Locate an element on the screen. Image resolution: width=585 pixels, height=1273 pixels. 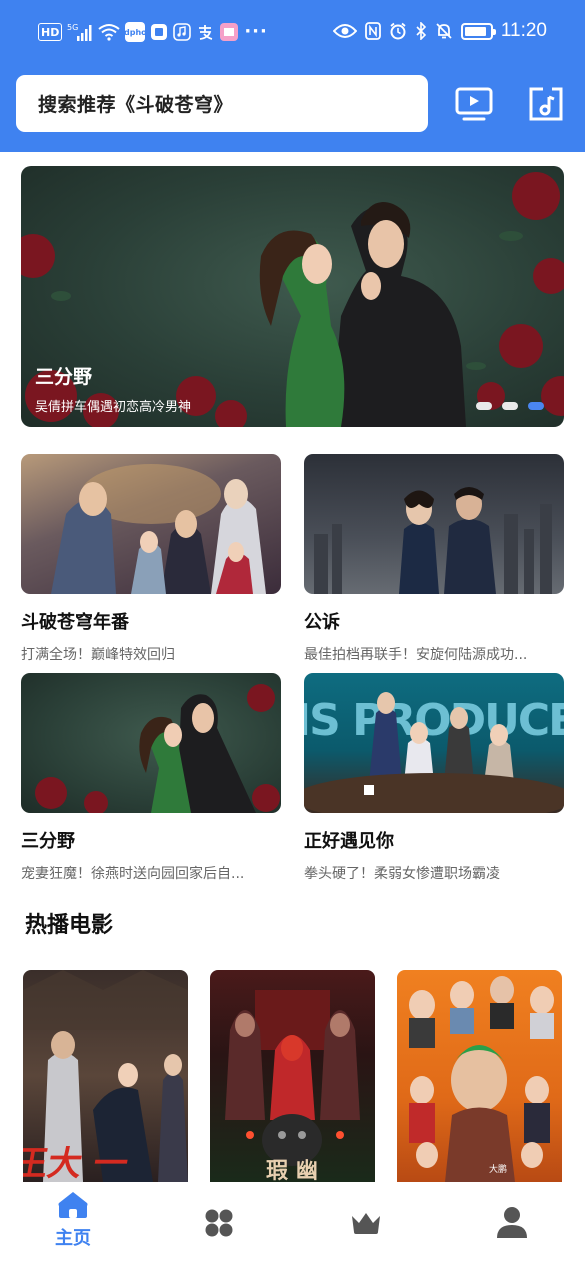
nav-home-label: 主页 is located at coordinates (73, 1238).